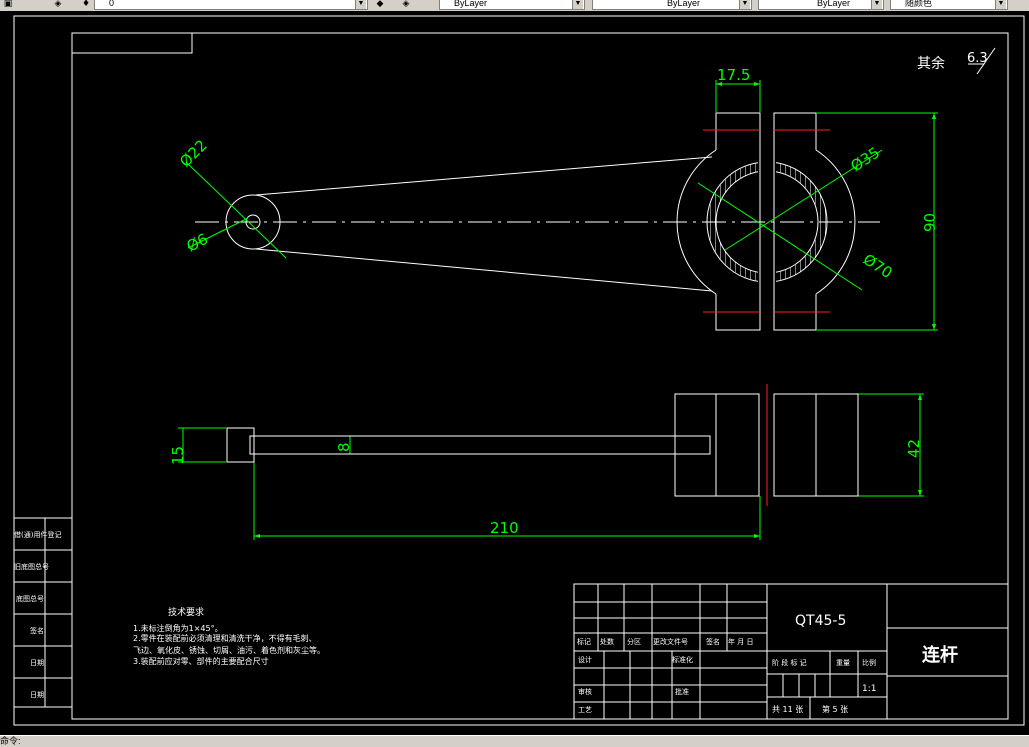  I want to click on linetype-dropdown: ByLayer ▼, so click(672, 5).